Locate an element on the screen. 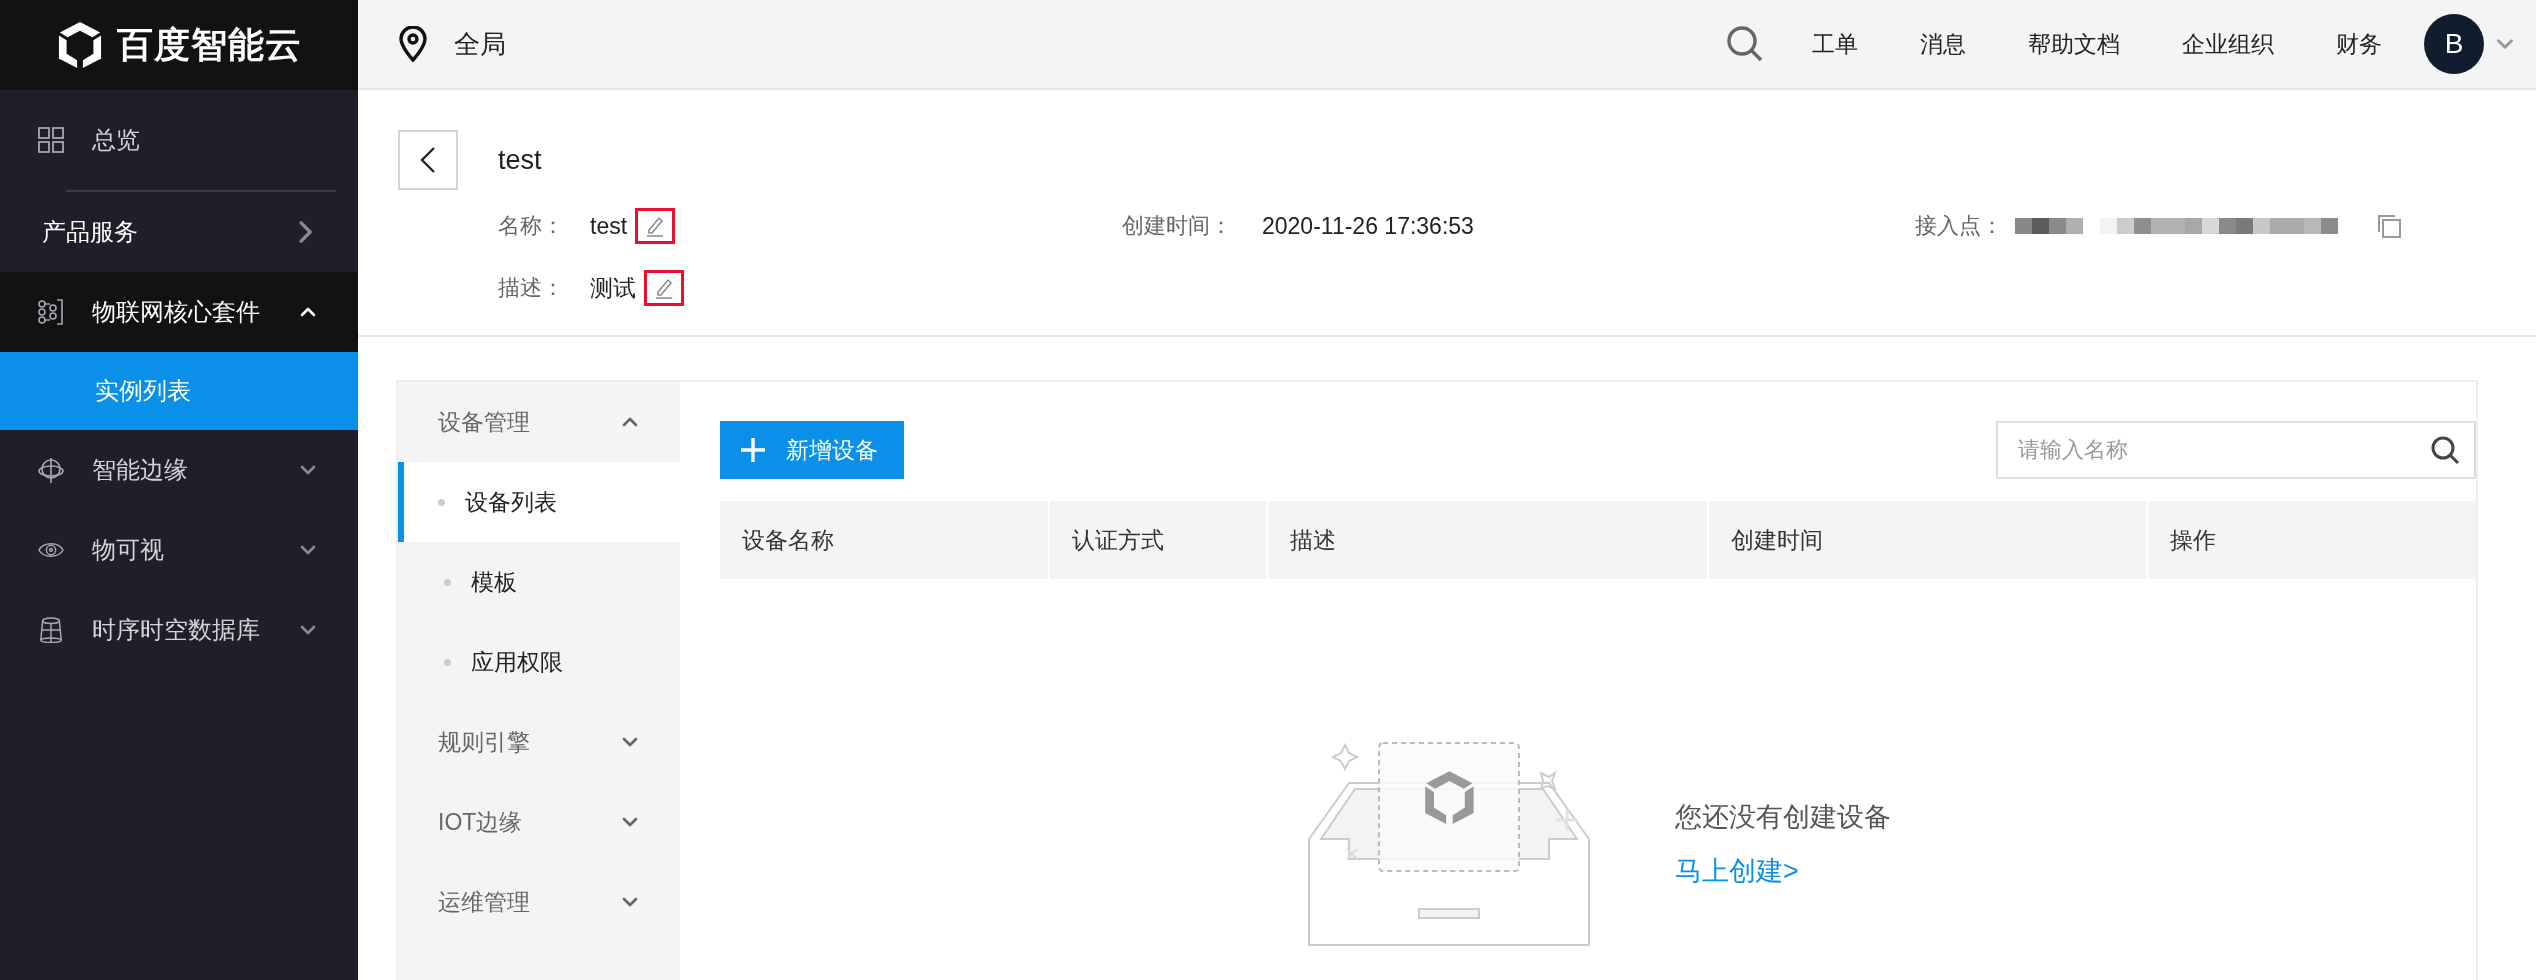 The height and width of the screenshot is (980, 2536). top-nav-link: 财务 is located at coordinates (2359, 44).